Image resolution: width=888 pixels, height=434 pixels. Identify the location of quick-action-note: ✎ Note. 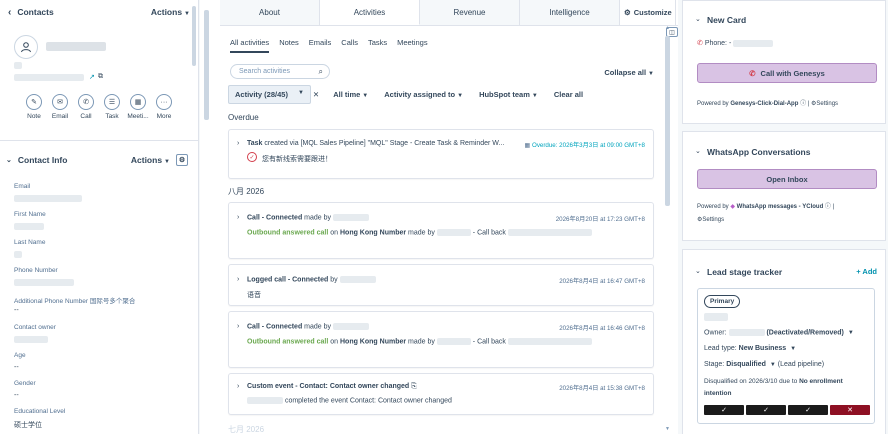
(34, 107).